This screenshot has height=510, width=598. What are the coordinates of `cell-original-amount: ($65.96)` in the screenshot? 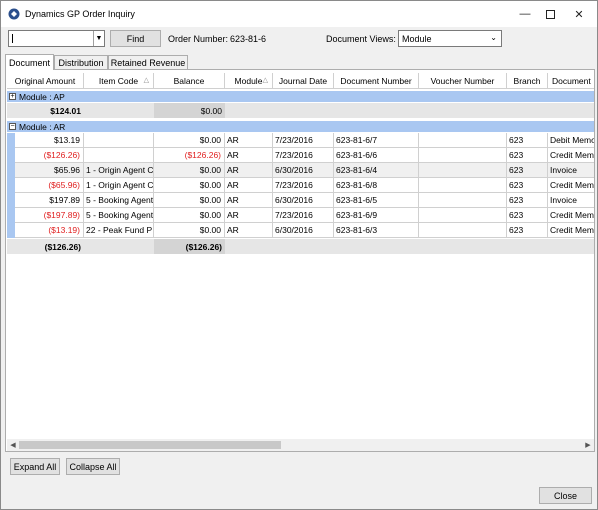 It's located at (49, 185).